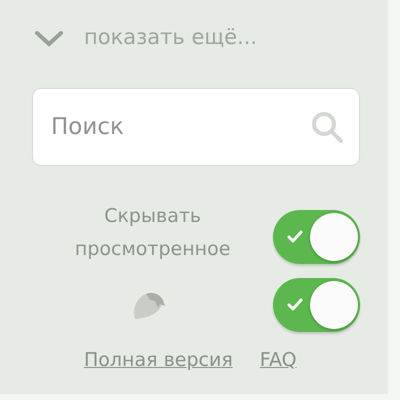 This screenshot has width=400, height=400. I want to click on toggle-label: Скрывать просмотренное, so click(153, 233).